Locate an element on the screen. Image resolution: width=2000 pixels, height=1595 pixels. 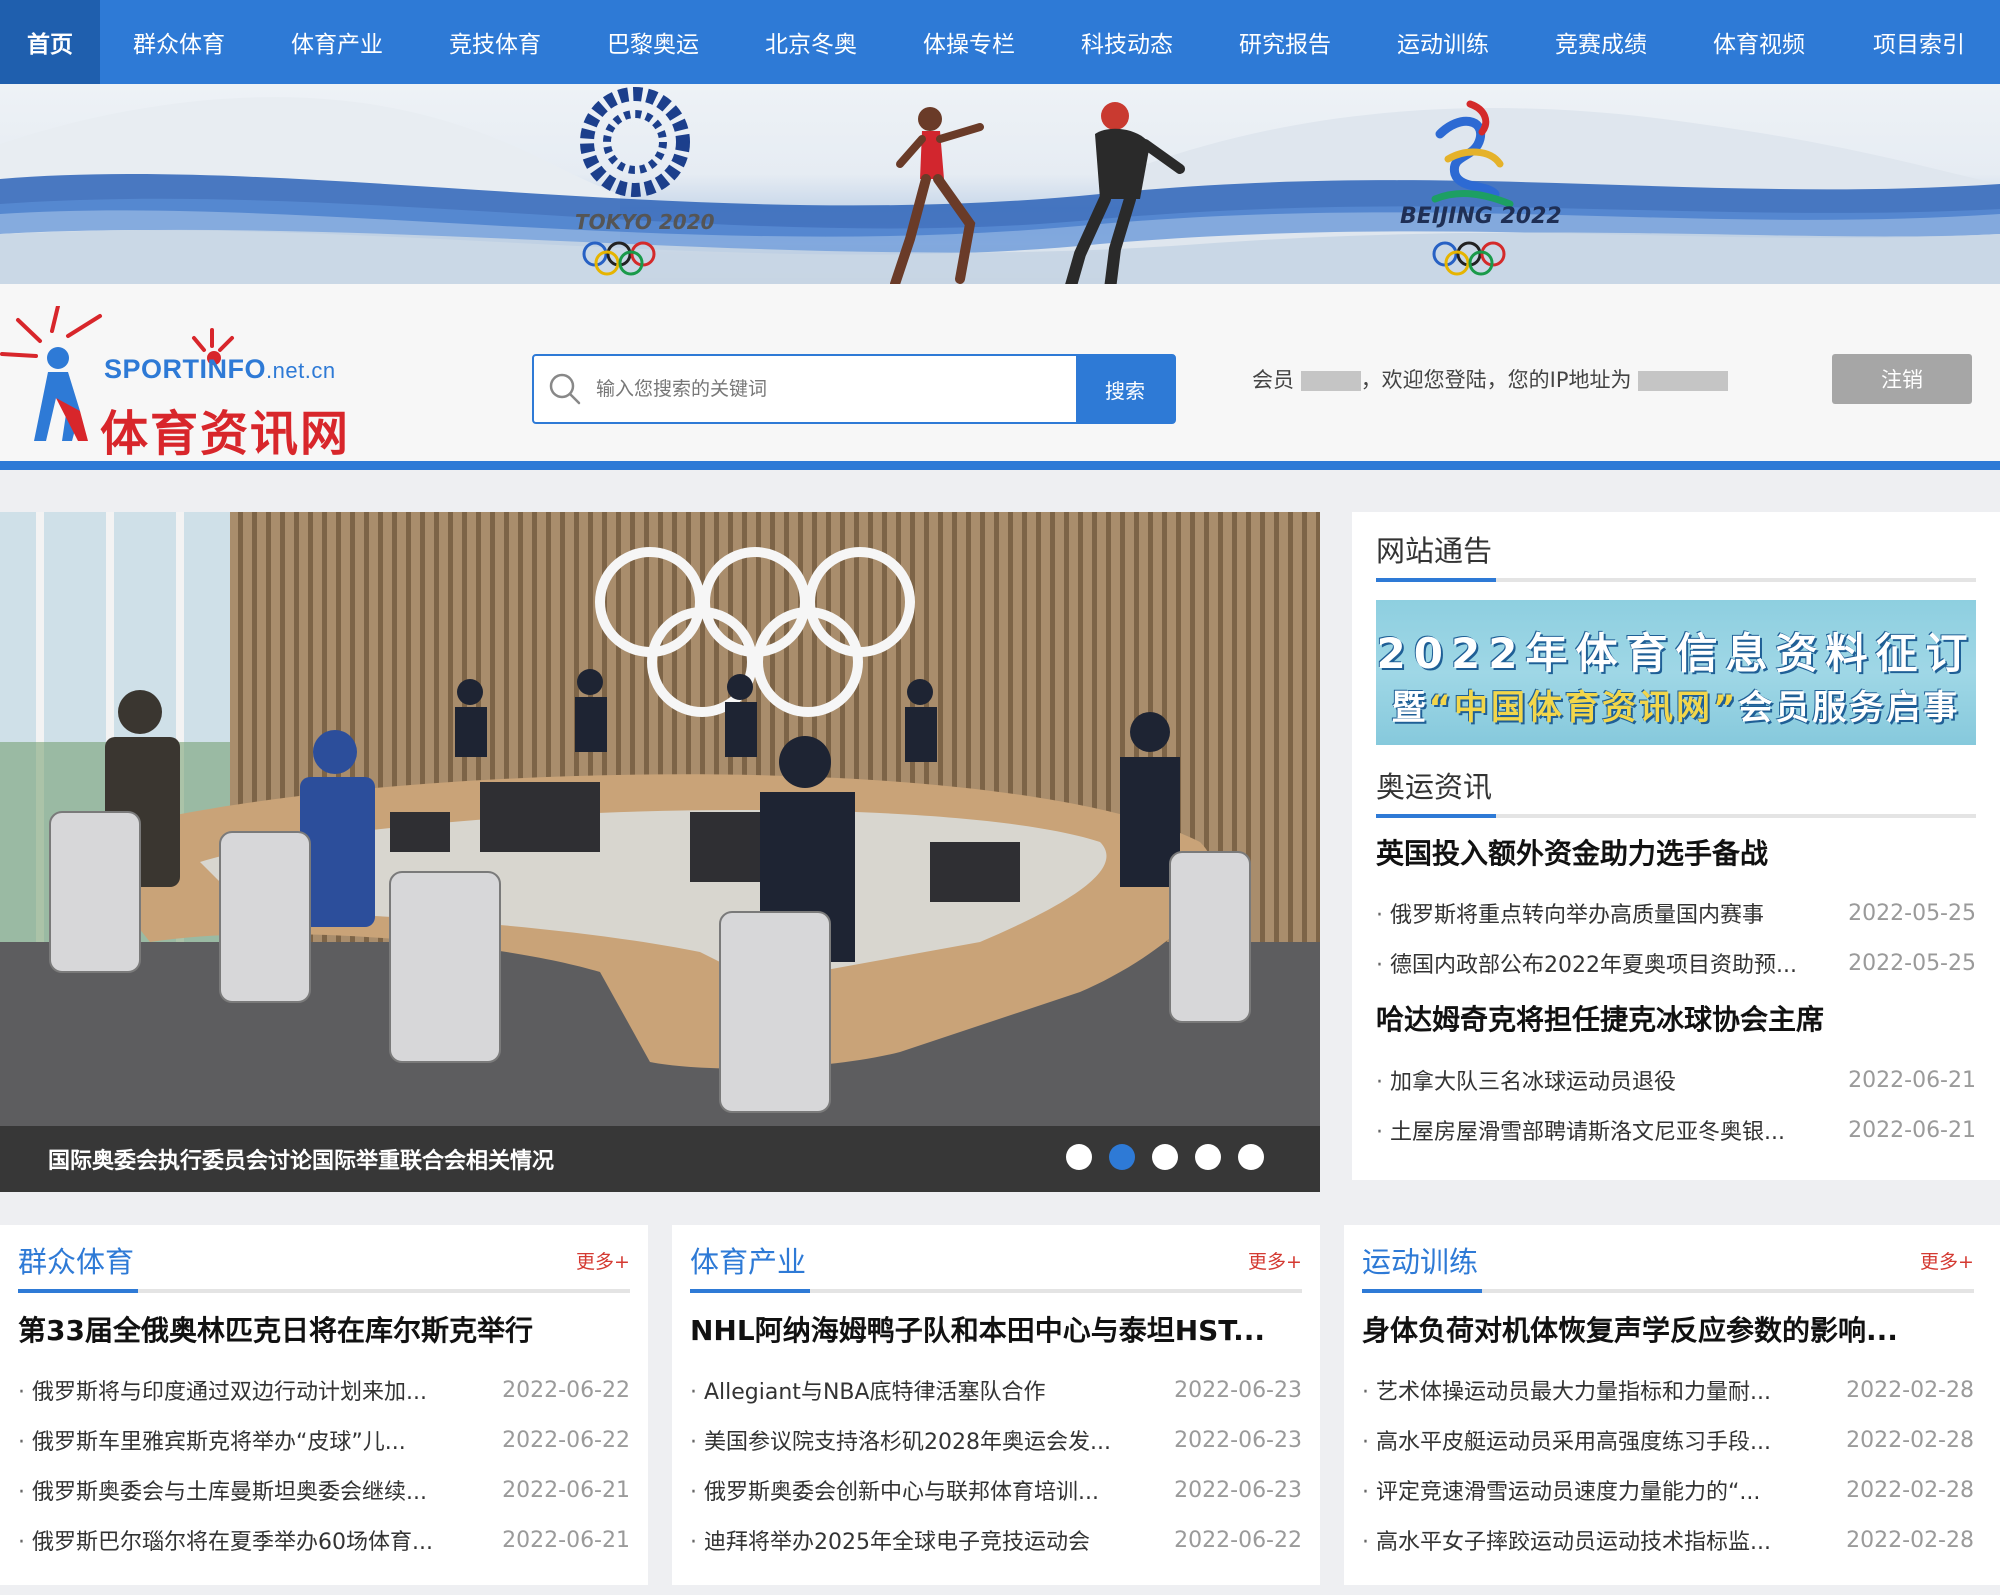
column-title: 运动训练 is located at coordinates (1420, 1260).